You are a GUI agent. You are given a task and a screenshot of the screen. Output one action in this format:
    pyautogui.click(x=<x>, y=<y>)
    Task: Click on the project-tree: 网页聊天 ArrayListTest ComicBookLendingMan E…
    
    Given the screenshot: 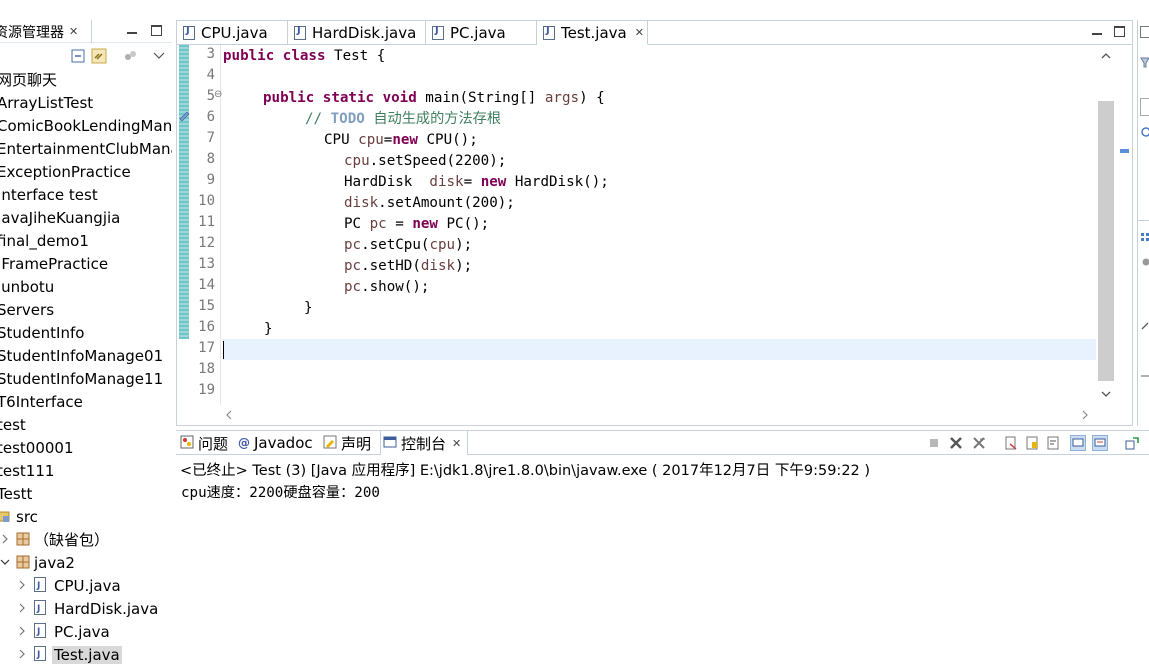 What is the action you would take?
    pyautogui.click(x=86, y=367)
    